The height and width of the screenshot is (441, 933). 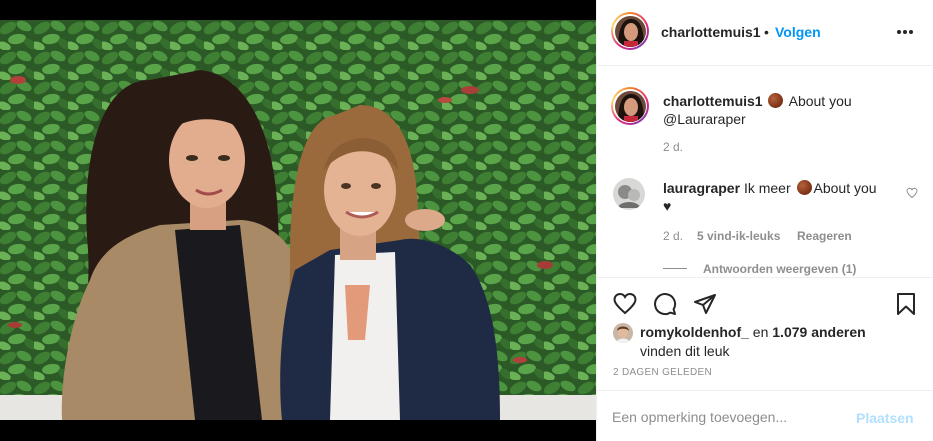 I want to click on caption-body: About you, so click(x=820, y=101).